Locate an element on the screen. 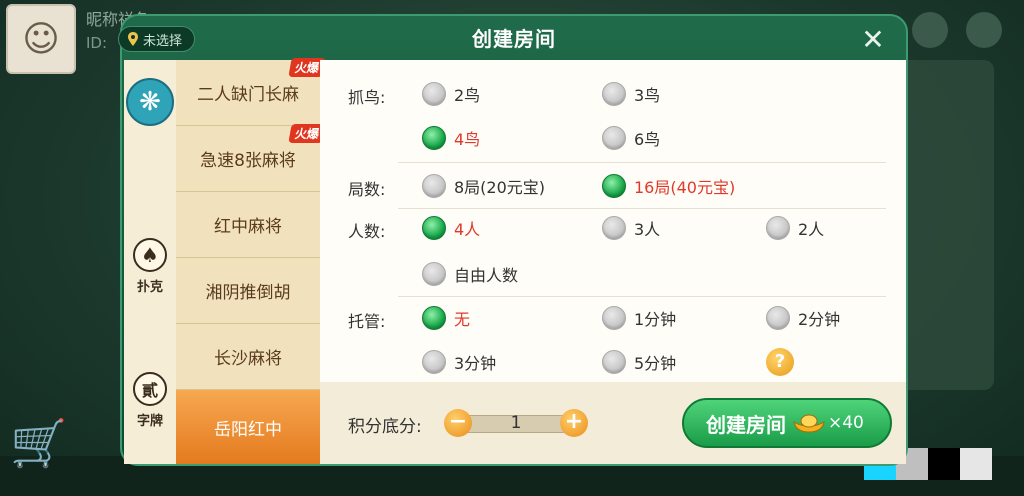  game-item-label: 长沙麻将 is located at coordinates (248, 359).